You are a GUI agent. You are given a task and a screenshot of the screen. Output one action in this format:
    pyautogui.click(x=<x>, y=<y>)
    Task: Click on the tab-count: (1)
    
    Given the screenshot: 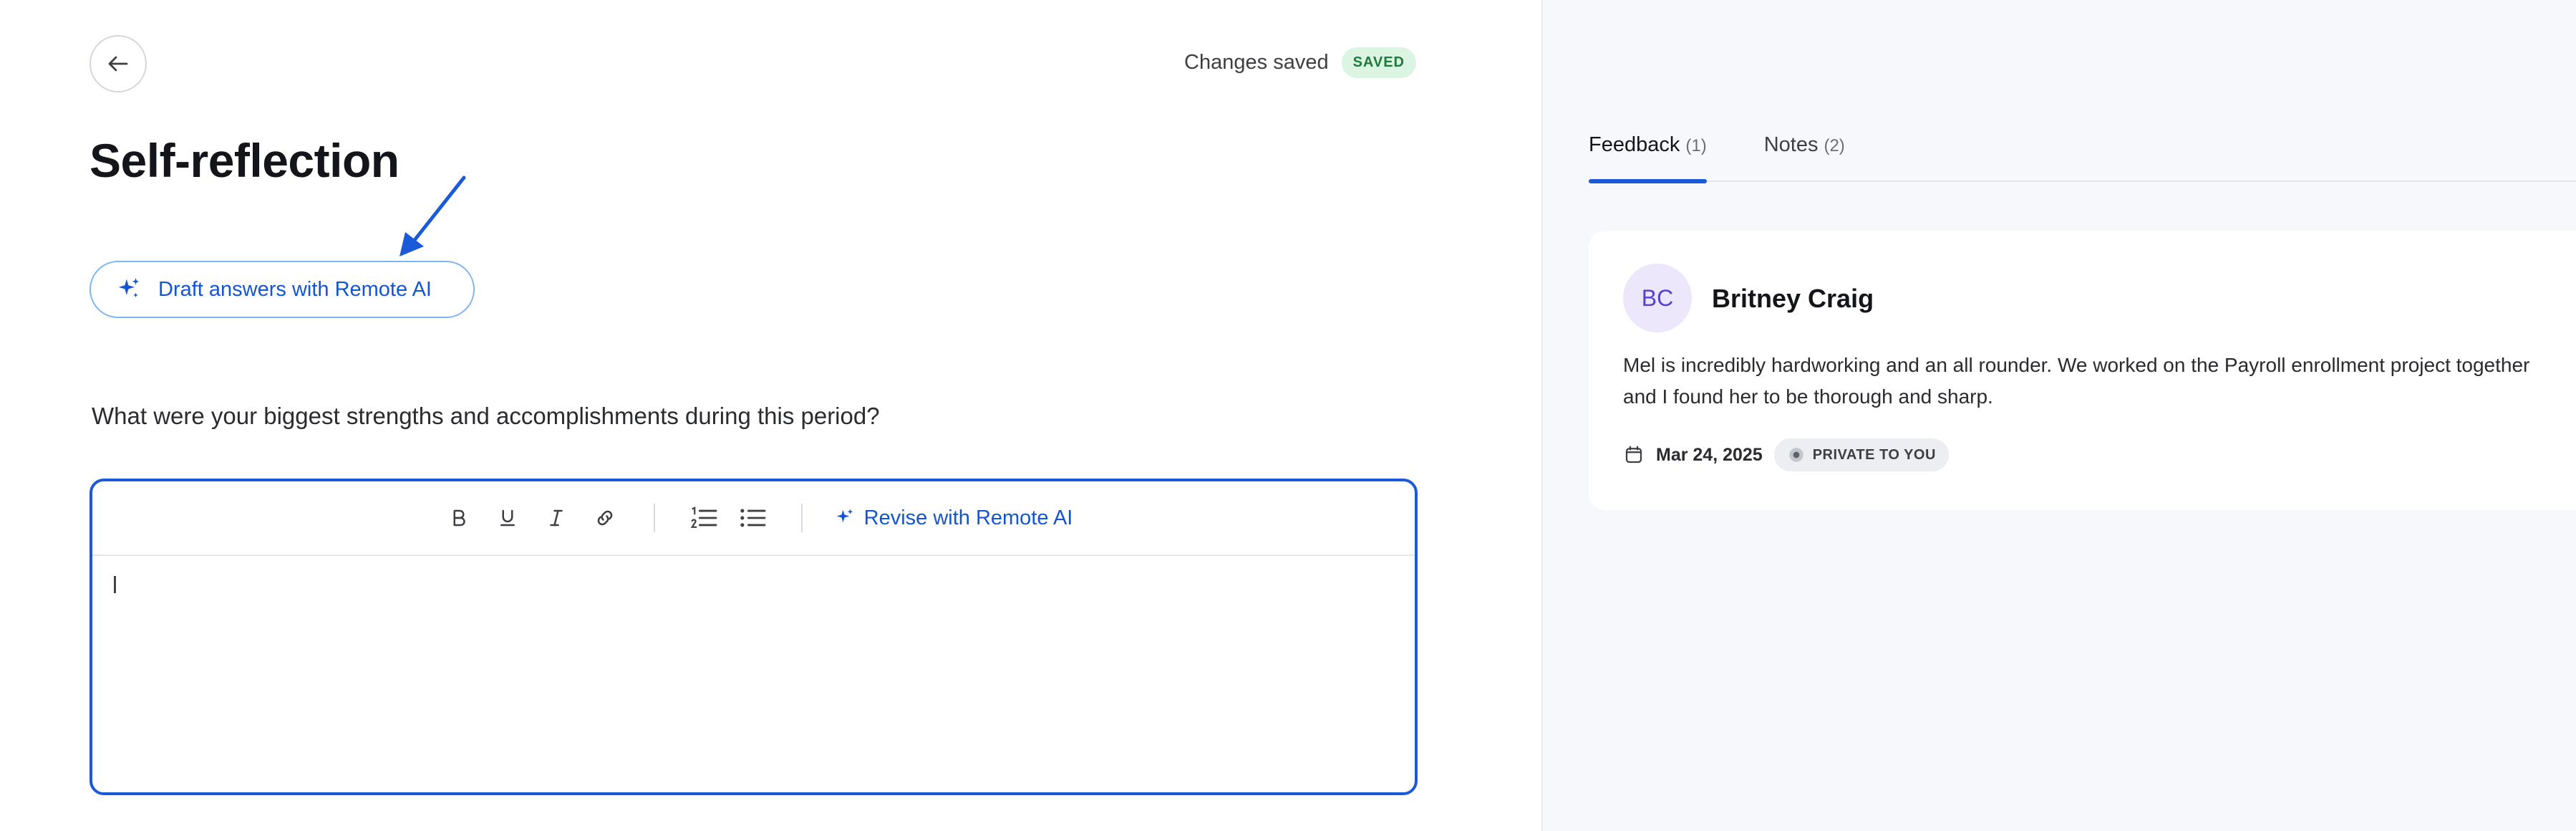 What is the action you would take?
    pyautogui.click(x=1696, y=145)
    